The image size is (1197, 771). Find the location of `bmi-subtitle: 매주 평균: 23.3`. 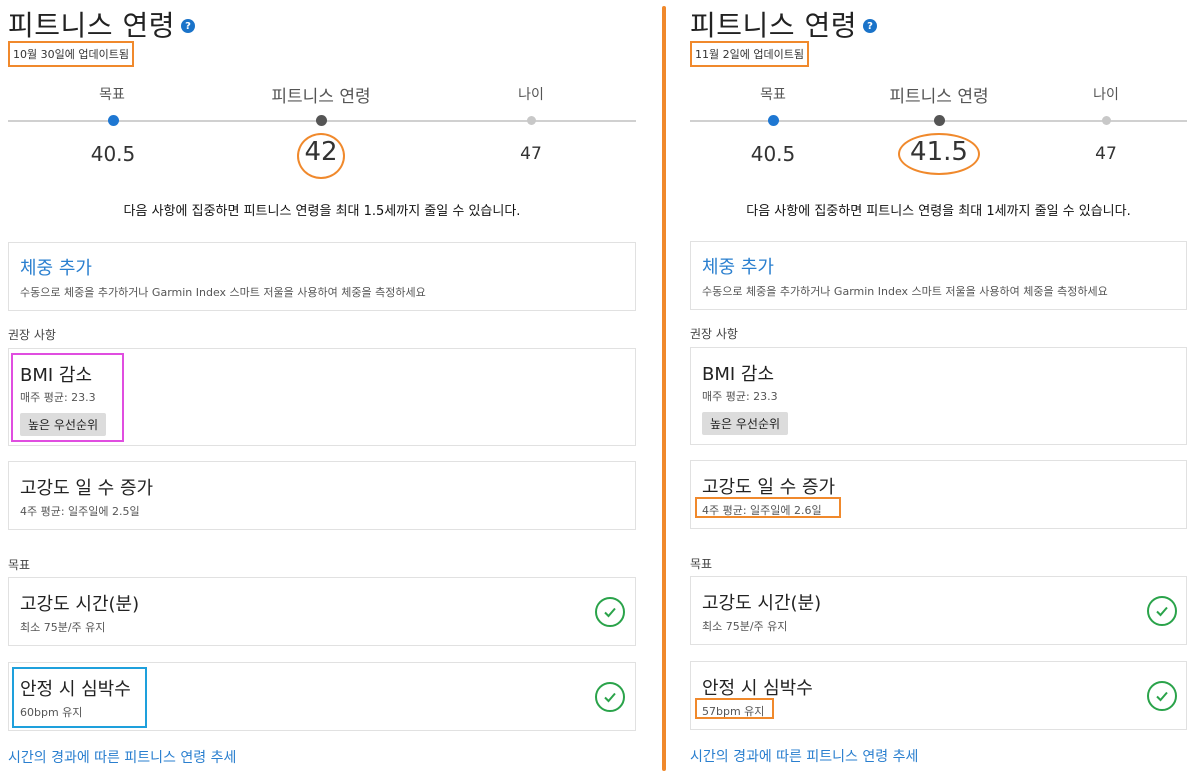

bmi-subtitle: 매주 평균: 23.3 is located at coordinates (740, 396).